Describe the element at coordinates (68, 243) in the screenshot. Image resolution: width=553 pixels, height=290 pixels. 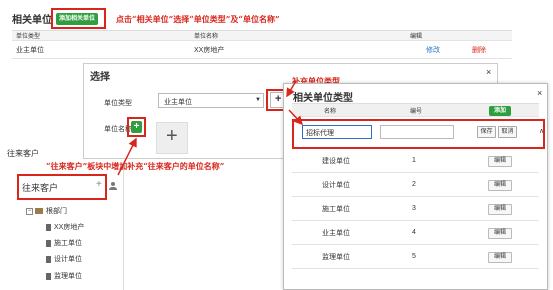
I see `tree-label: 施工单位` at that location.